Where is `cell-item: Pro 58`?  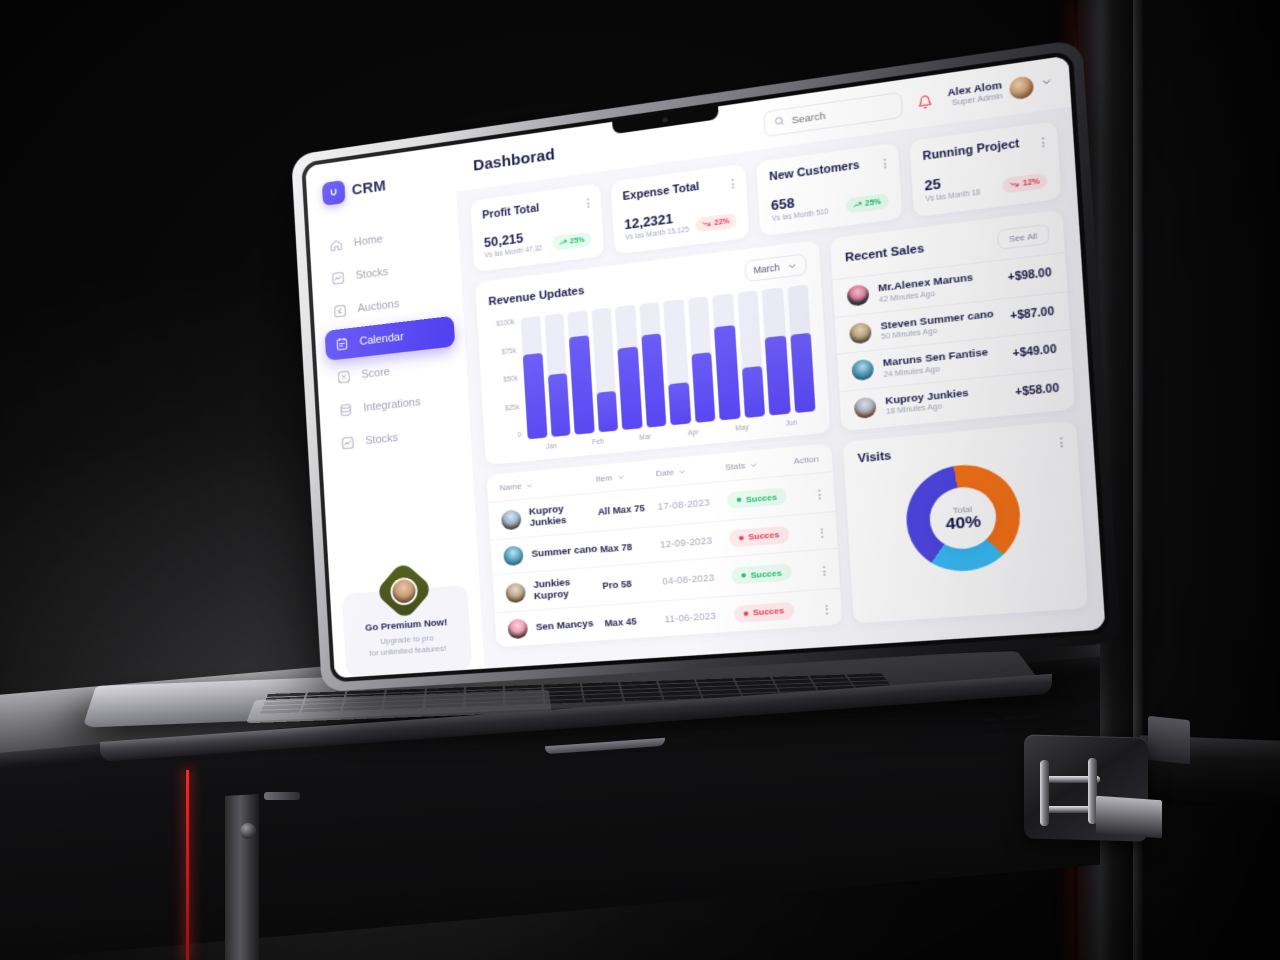 cell-item: Pro 58 is located at coordinates (616, 585).